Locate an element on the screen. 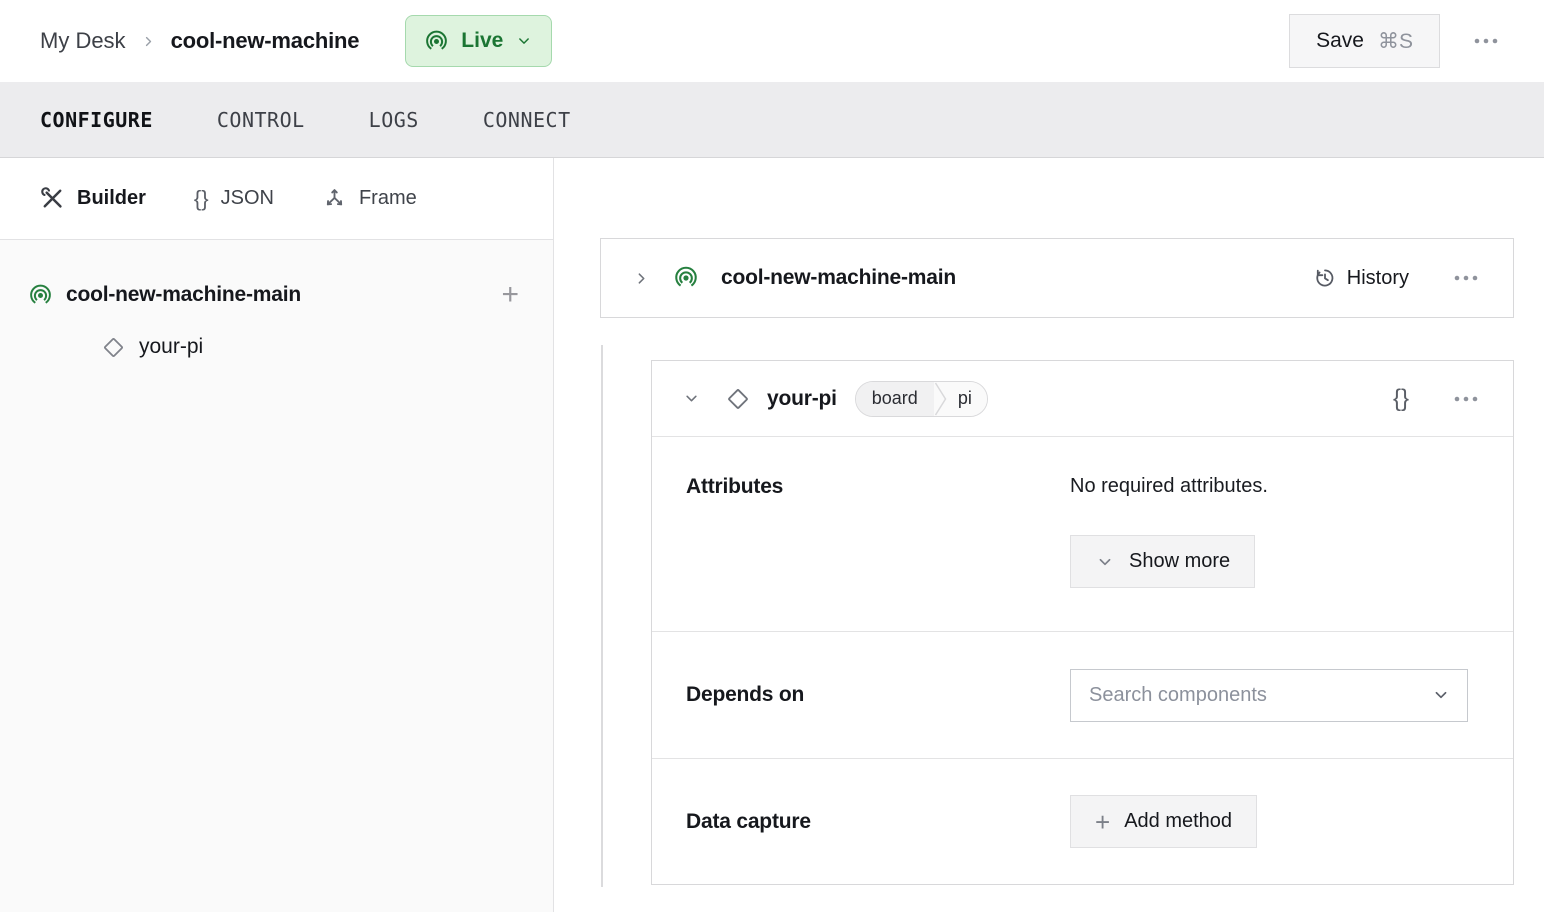  tab-control: CONTROL is located at coordinates (261, 120).